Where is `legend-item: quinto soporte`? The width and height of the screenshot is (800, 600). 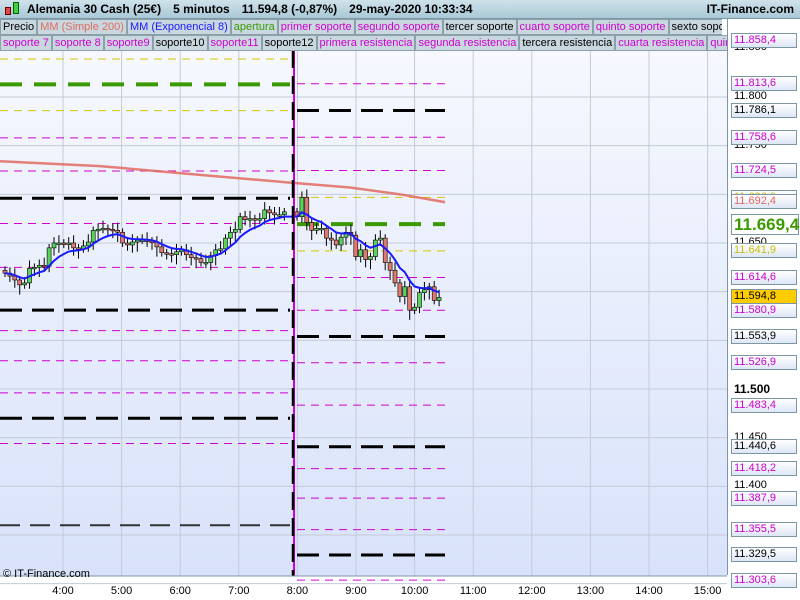 legend-item: quinto soporte is located at coordinates (630, 27).